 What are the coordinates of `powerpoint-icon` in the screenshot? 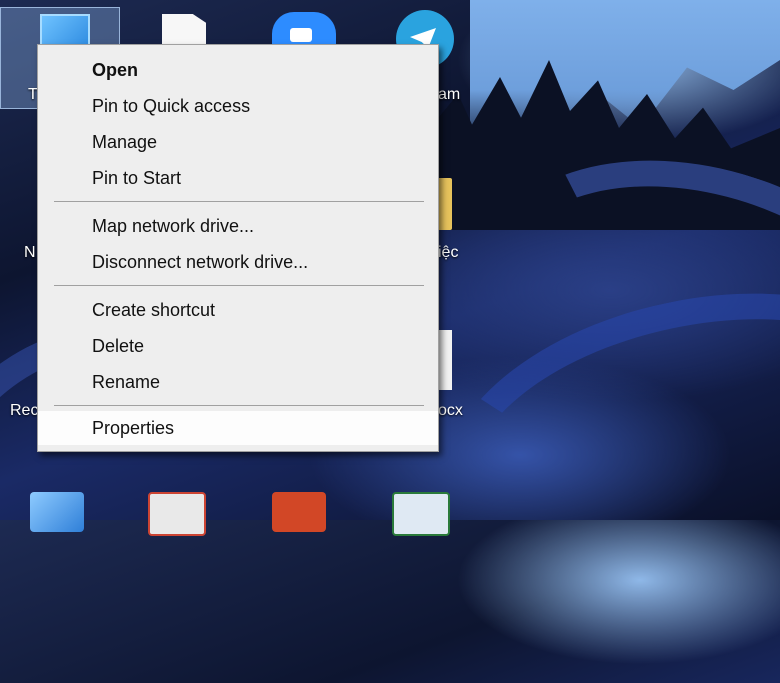 It's located at (299, 512).